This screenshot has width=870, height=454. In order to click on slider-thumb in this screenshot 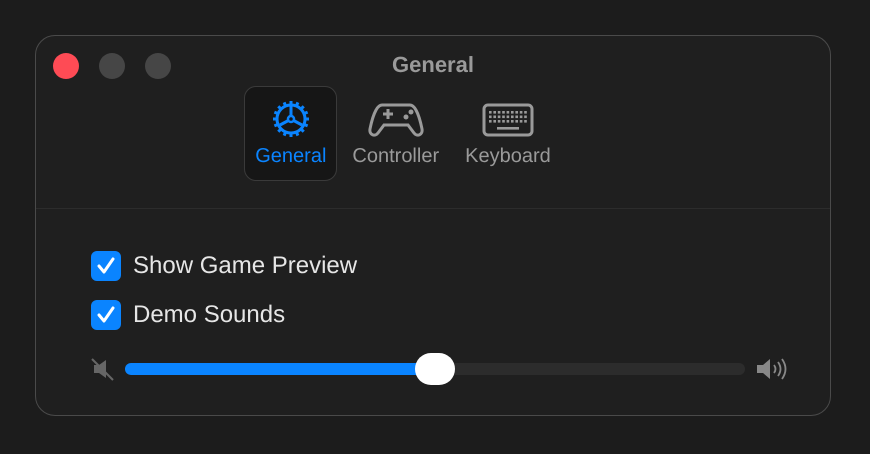, I will do `click(435, 369)`.